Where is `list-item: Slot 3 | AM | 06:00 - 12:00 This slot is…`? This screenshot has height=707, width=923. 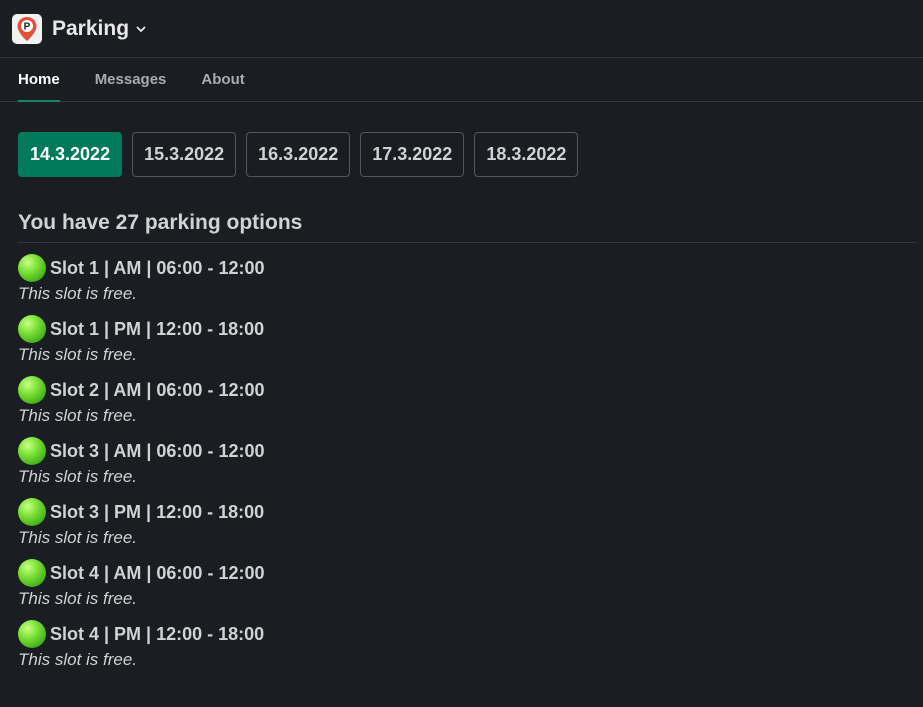
list-item: Slot 3 | AM | 06:00 - 12:00 This slot is… is located at coordinates (467, 462).